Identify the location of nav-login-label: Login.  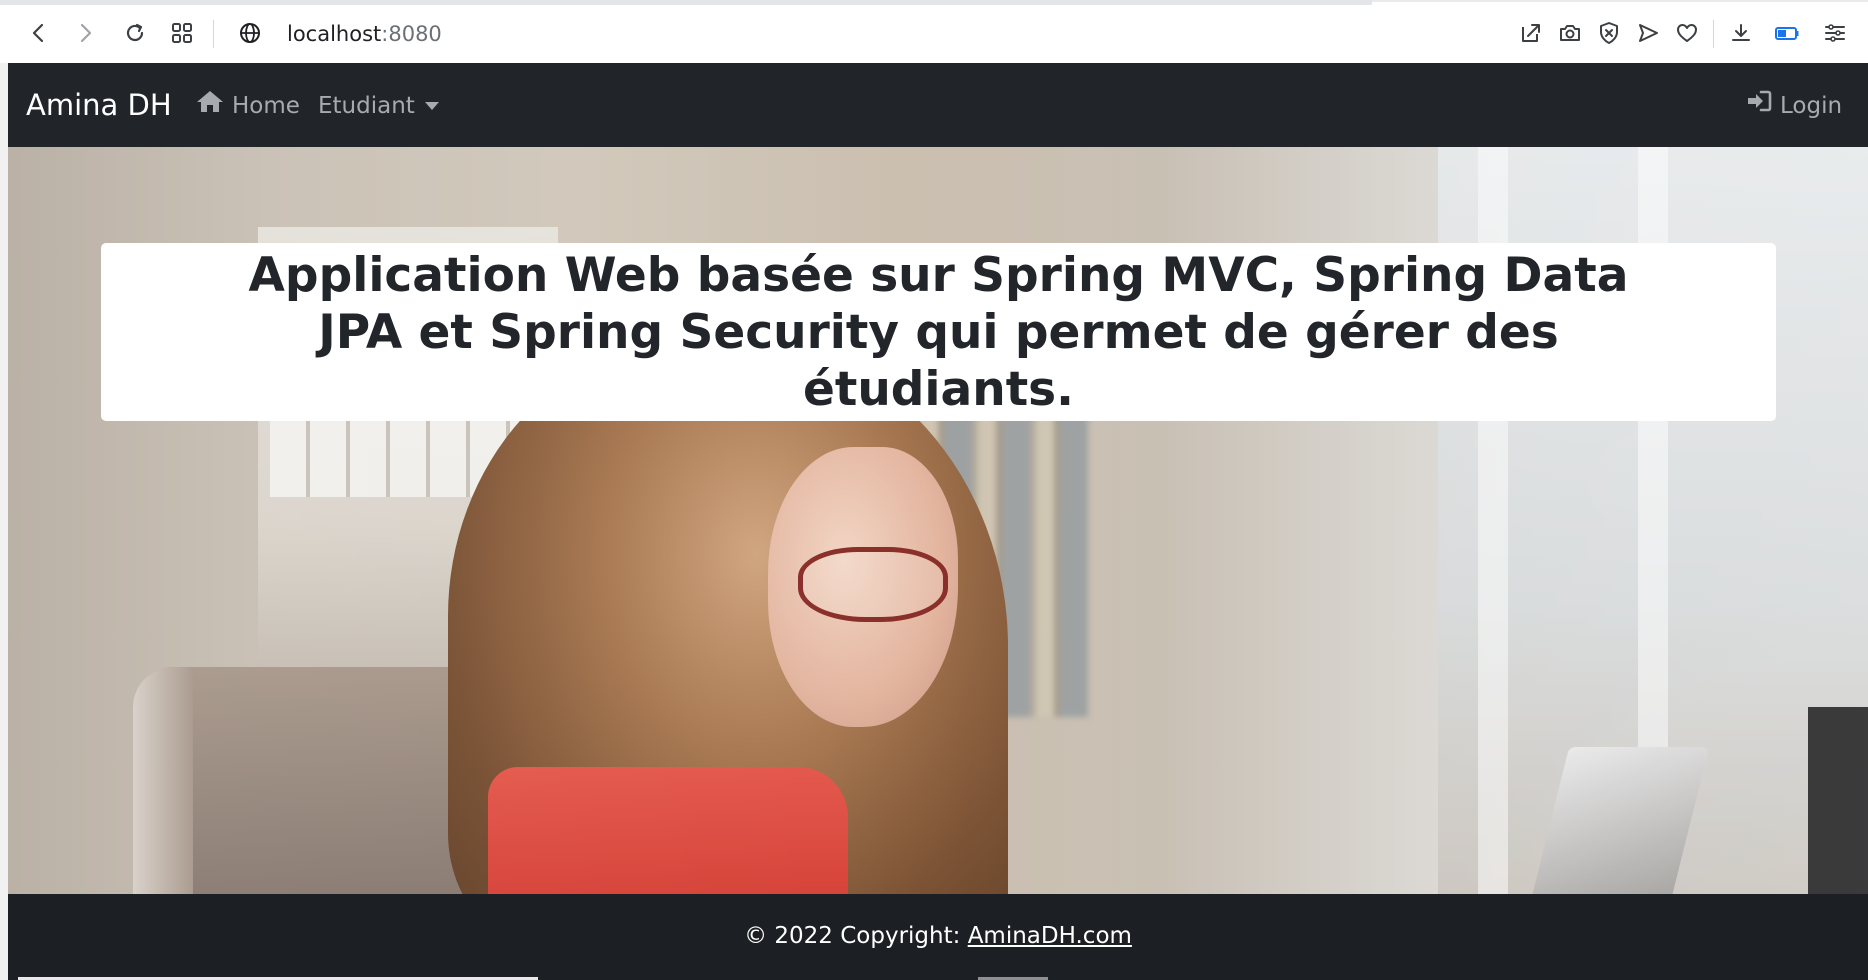
(1811, 106).